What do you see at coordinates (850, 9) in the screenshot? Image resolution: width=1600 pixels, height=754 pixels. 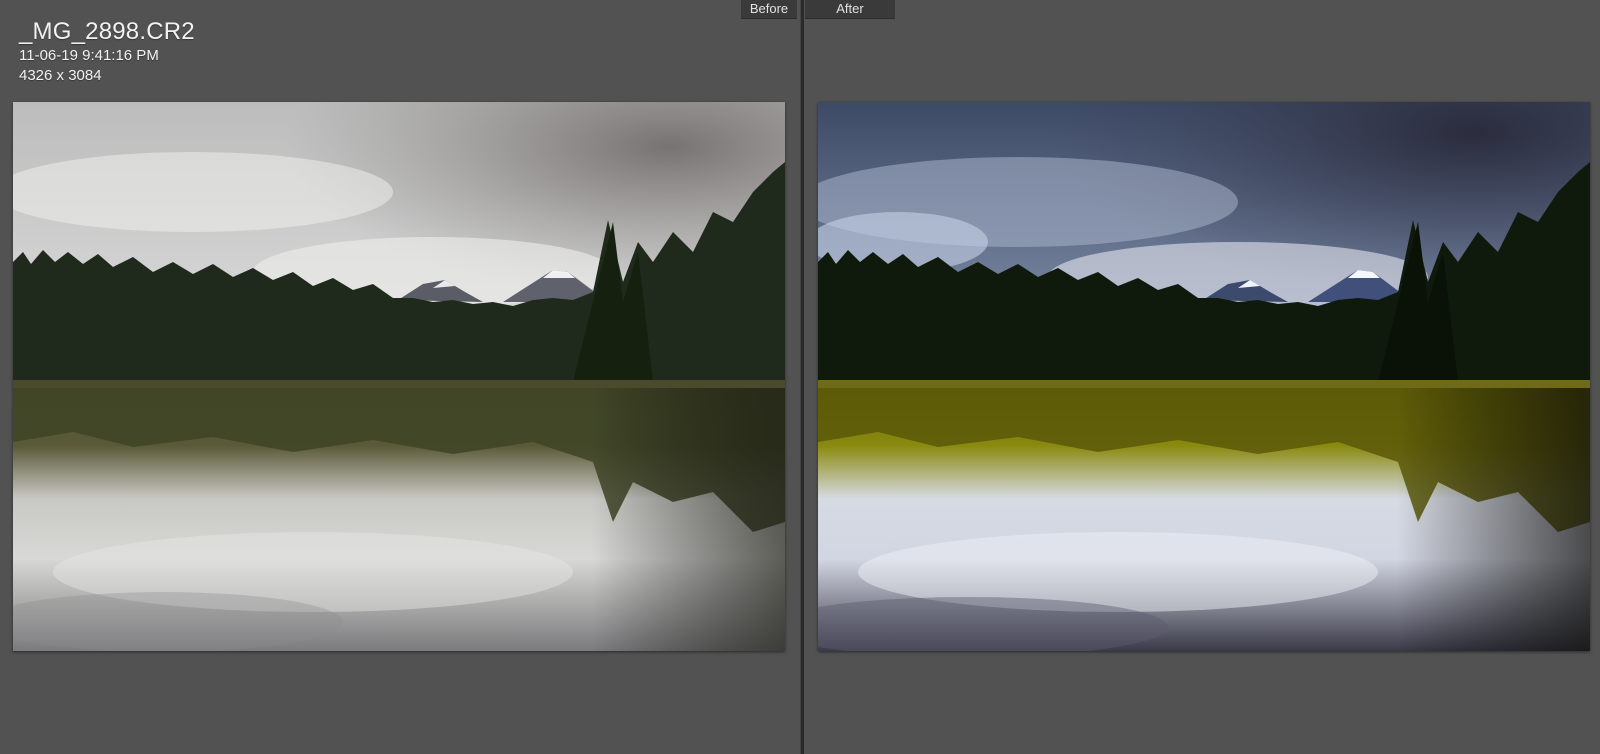 I see `after-label: After` at bounding box center [850, 9].